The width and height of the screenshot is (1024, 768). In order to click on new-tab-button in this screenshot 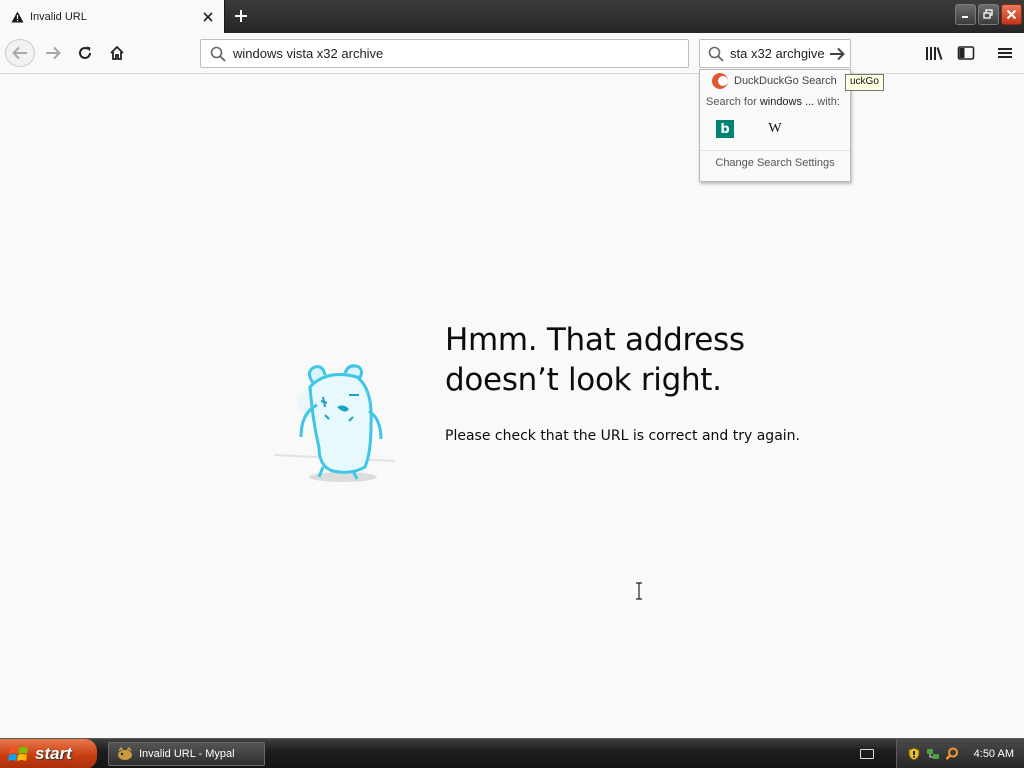, I will do `click(241, 16)`.